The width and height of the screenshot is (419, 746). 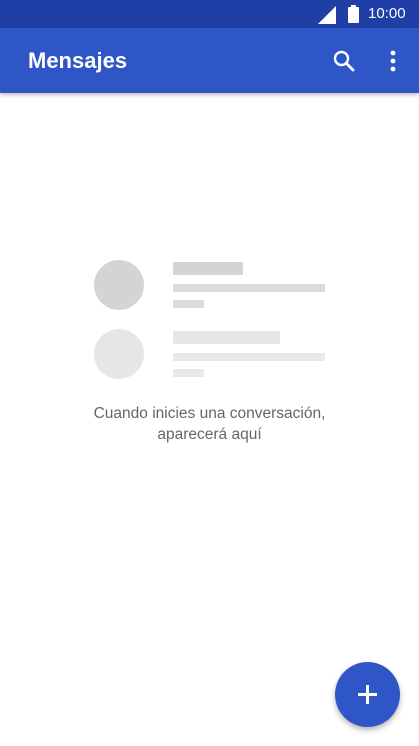 I want to click on search-button, so click(x=344, y=61).